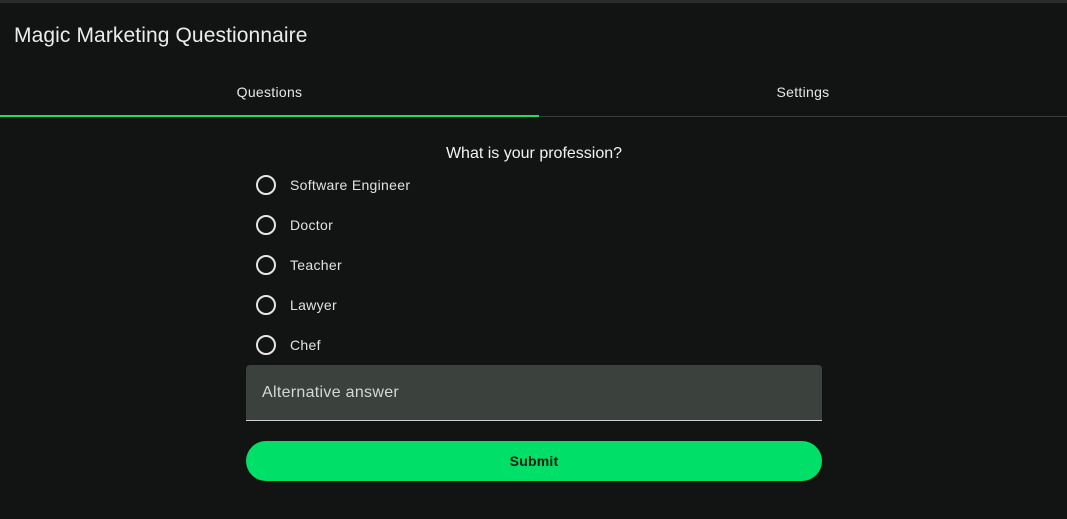 The height and width of the screenshot is (519, 1067). I want to click on question-text: What is your profession?, so click(534, 153).